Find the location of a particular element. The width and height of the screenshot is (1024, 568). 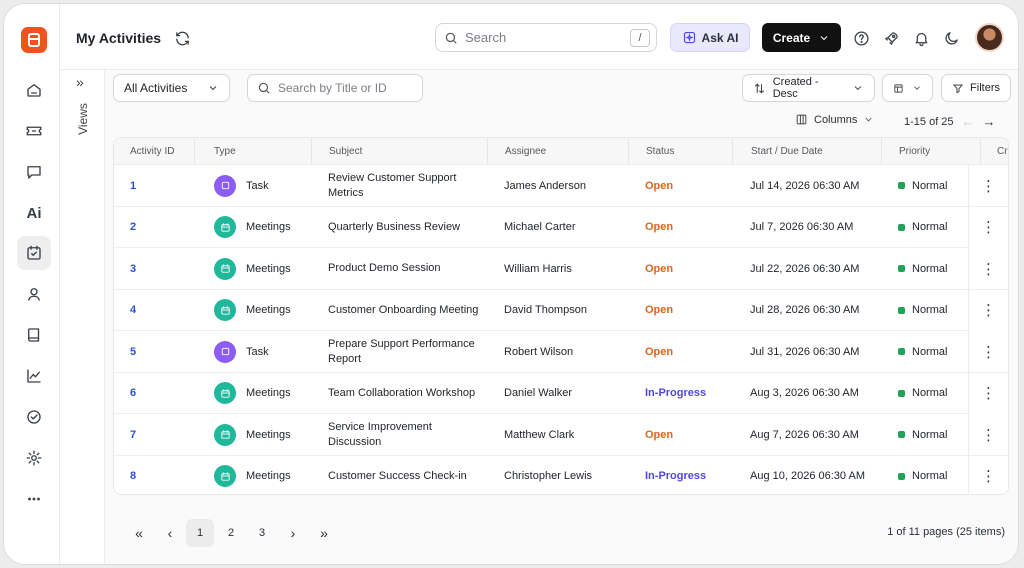

ai-icon: Ai is located at coordinates (34, 213).